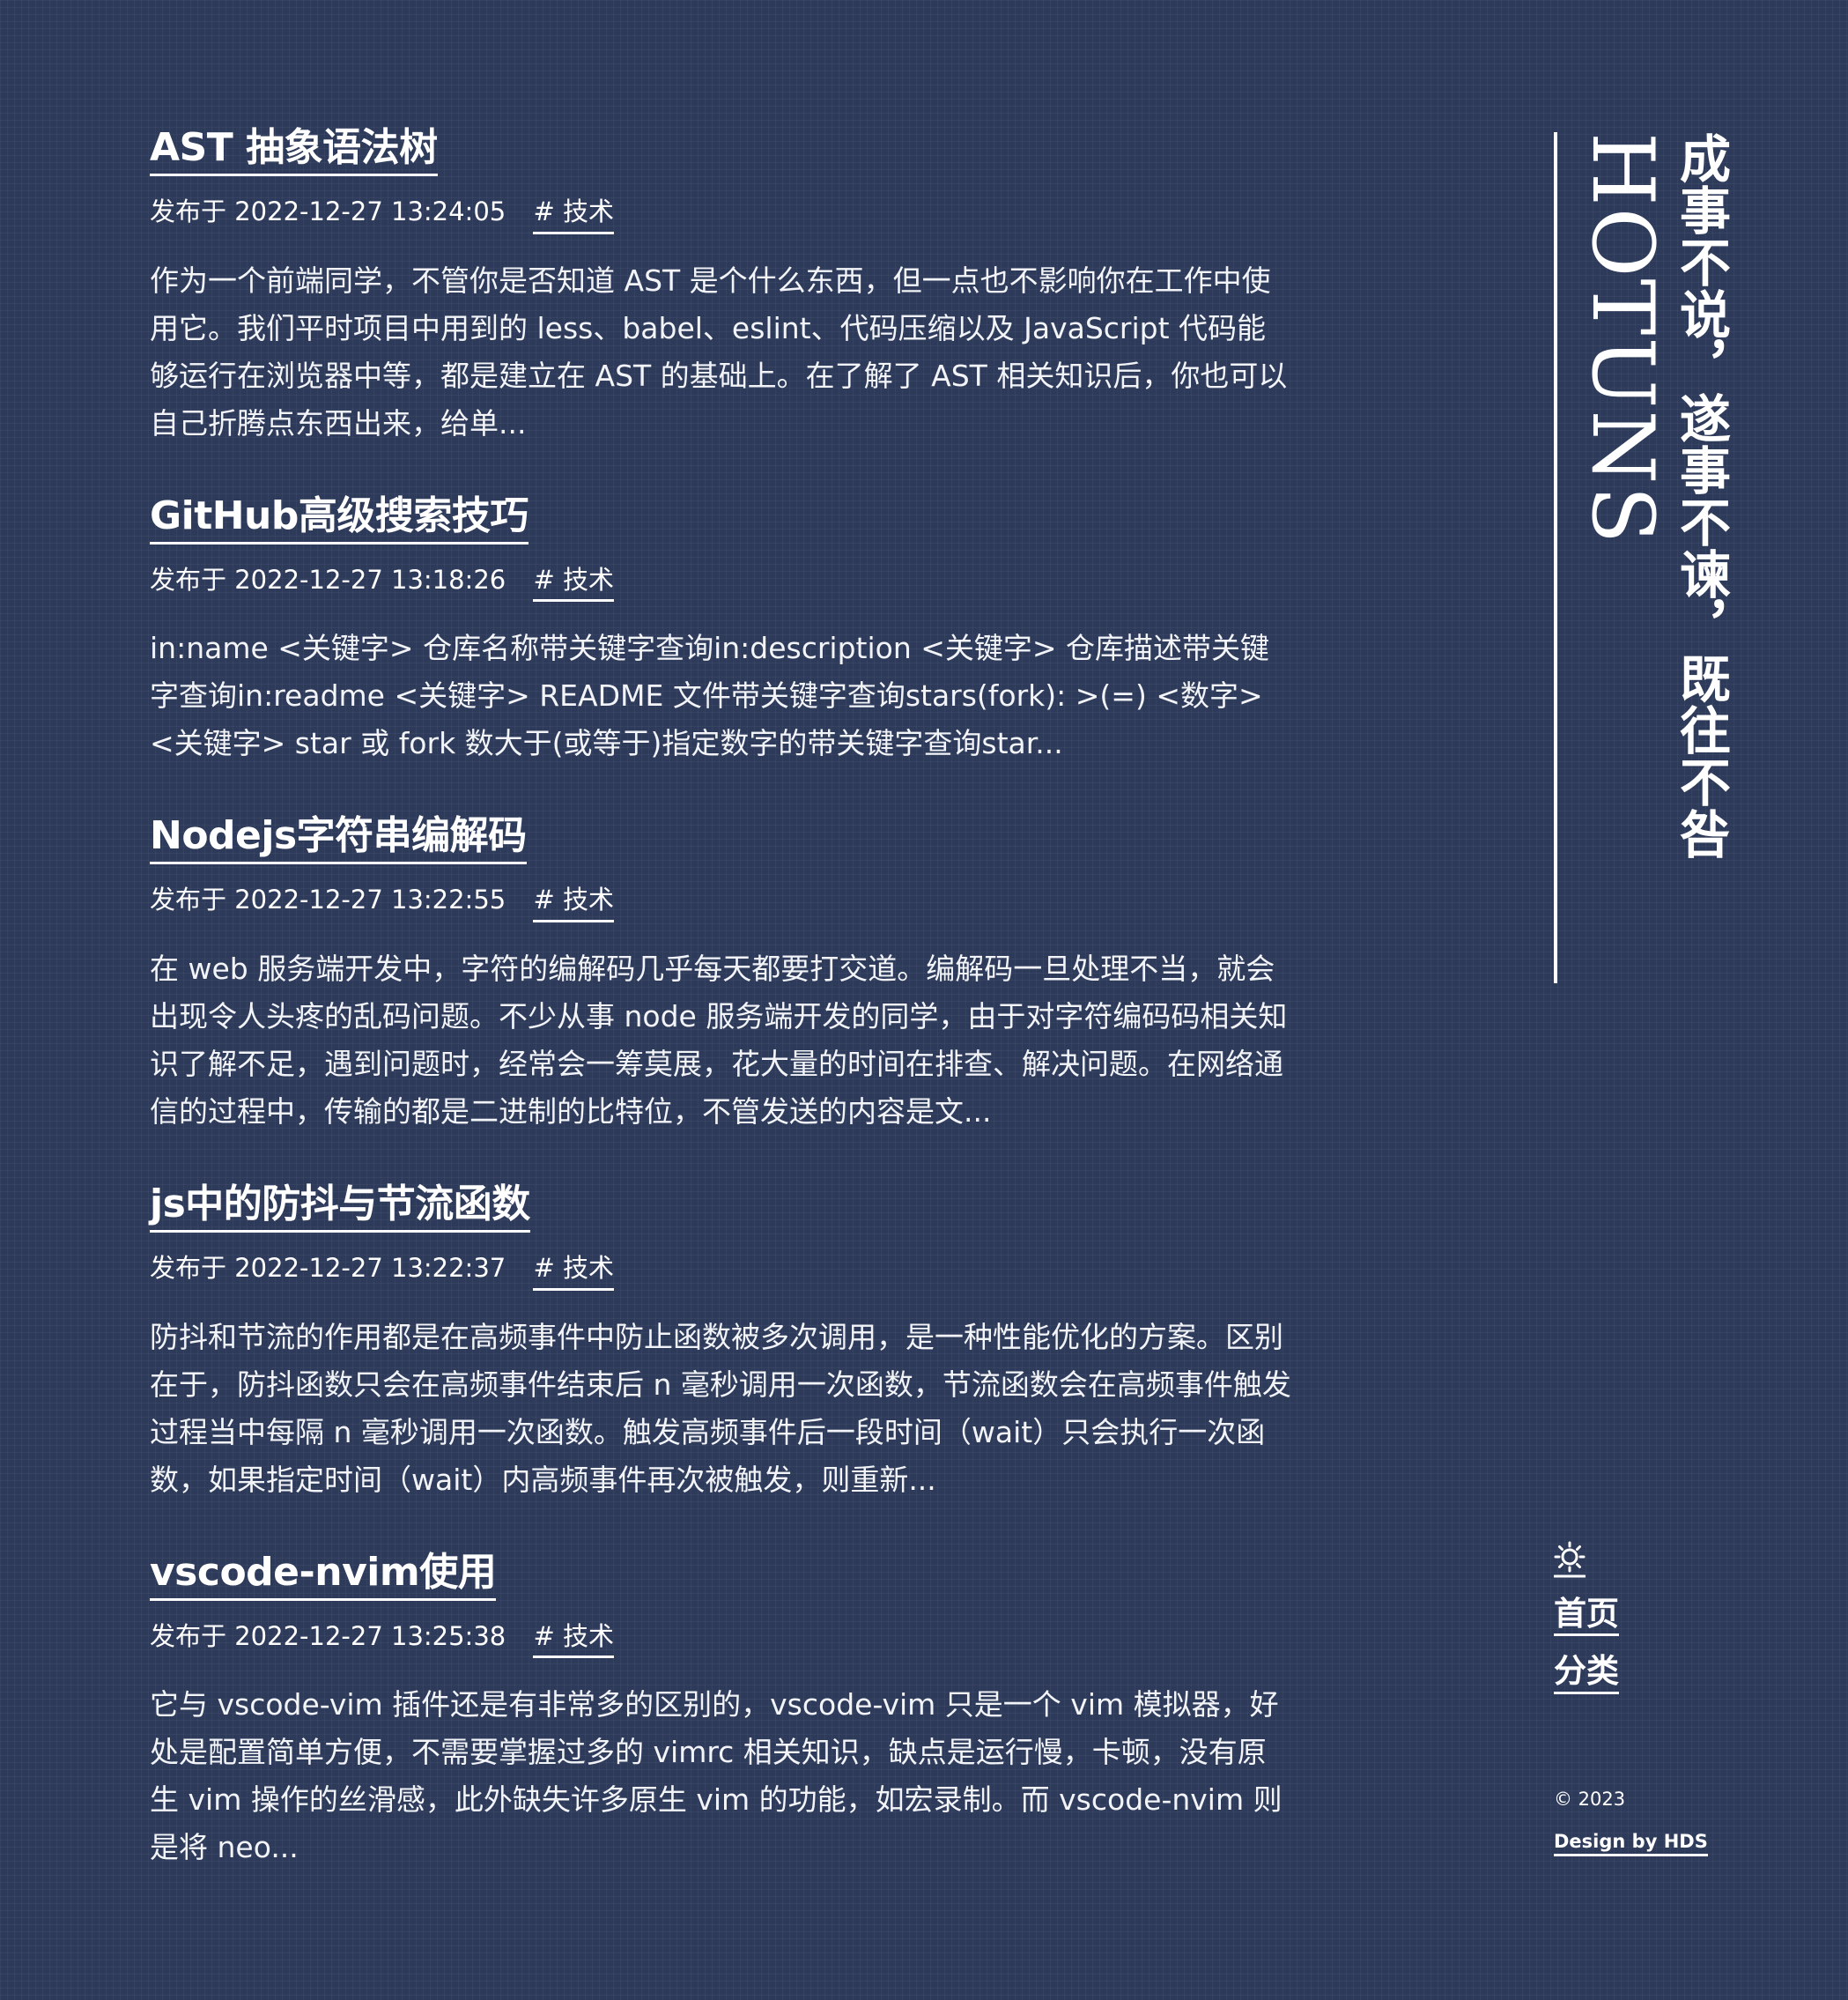 The image size is (1848, 2000). Describe the element at coordinates (339, 518) in the screenshot. I see `post-title-link: GitHub高级搜索技巧` at that location.